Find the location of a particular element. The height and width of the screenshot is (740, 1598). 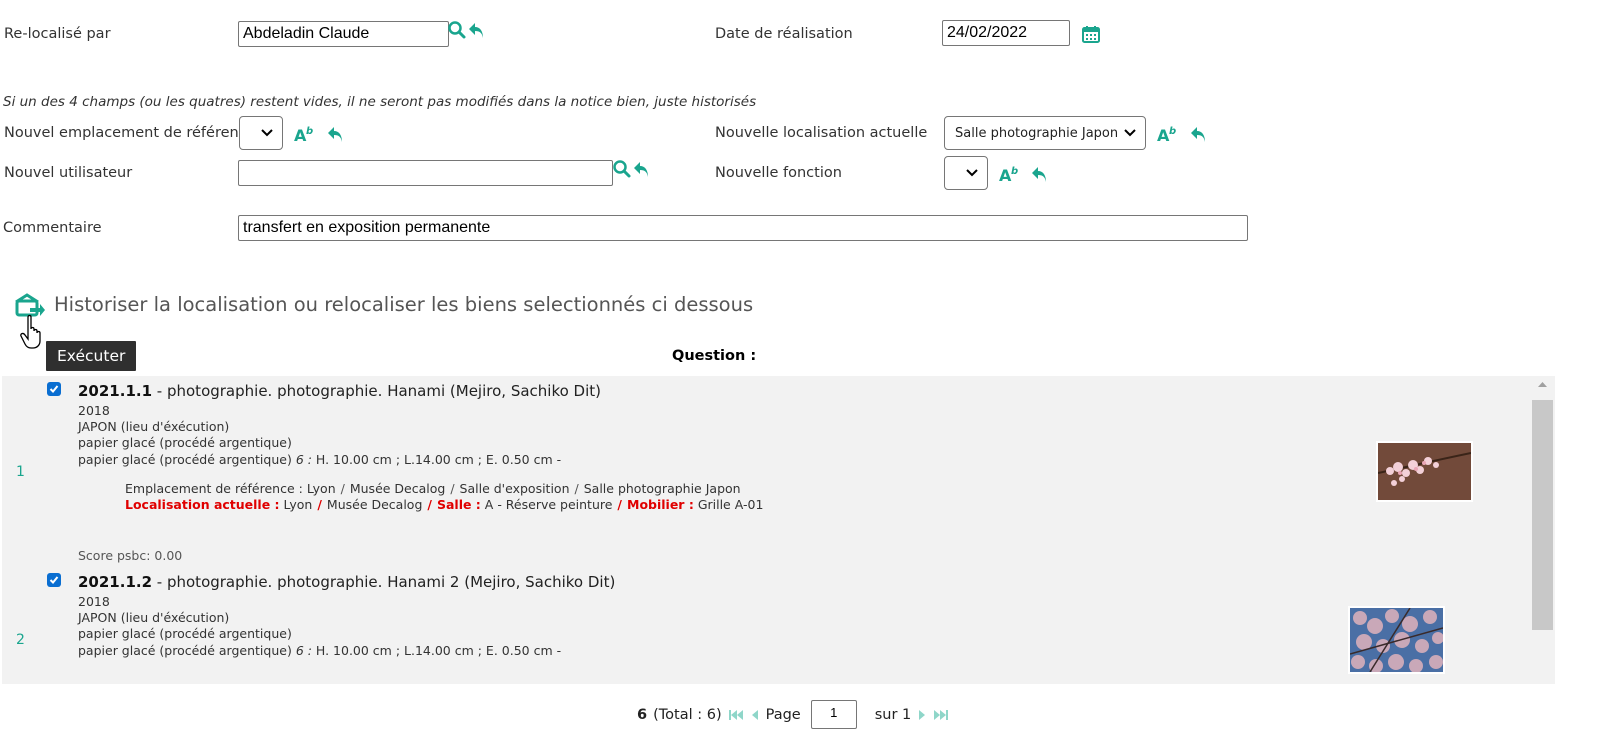

current-location-museum: Musée Decalog is located at coordinates (374, 504).